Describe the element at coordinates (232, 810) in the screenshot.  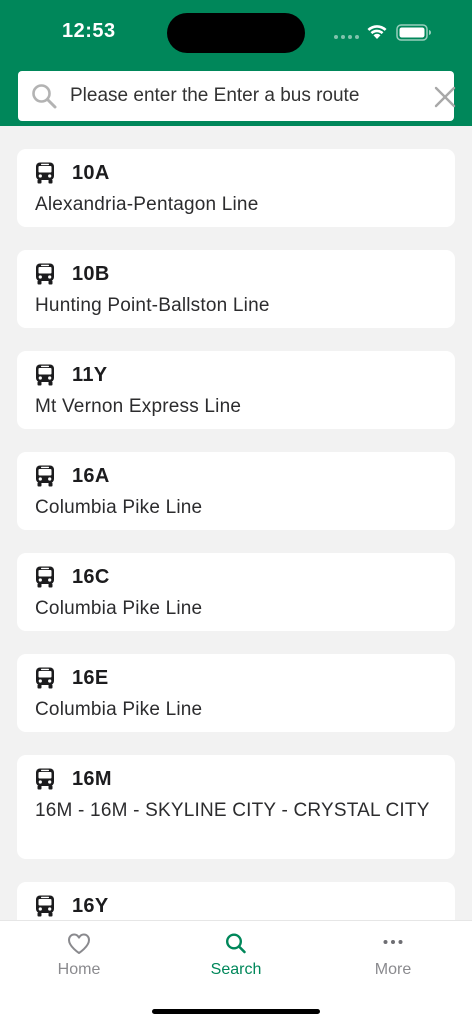
I see `route-name: 16M - 16M - SKYLINE CITY - CRYSTAL CITY` at that location.